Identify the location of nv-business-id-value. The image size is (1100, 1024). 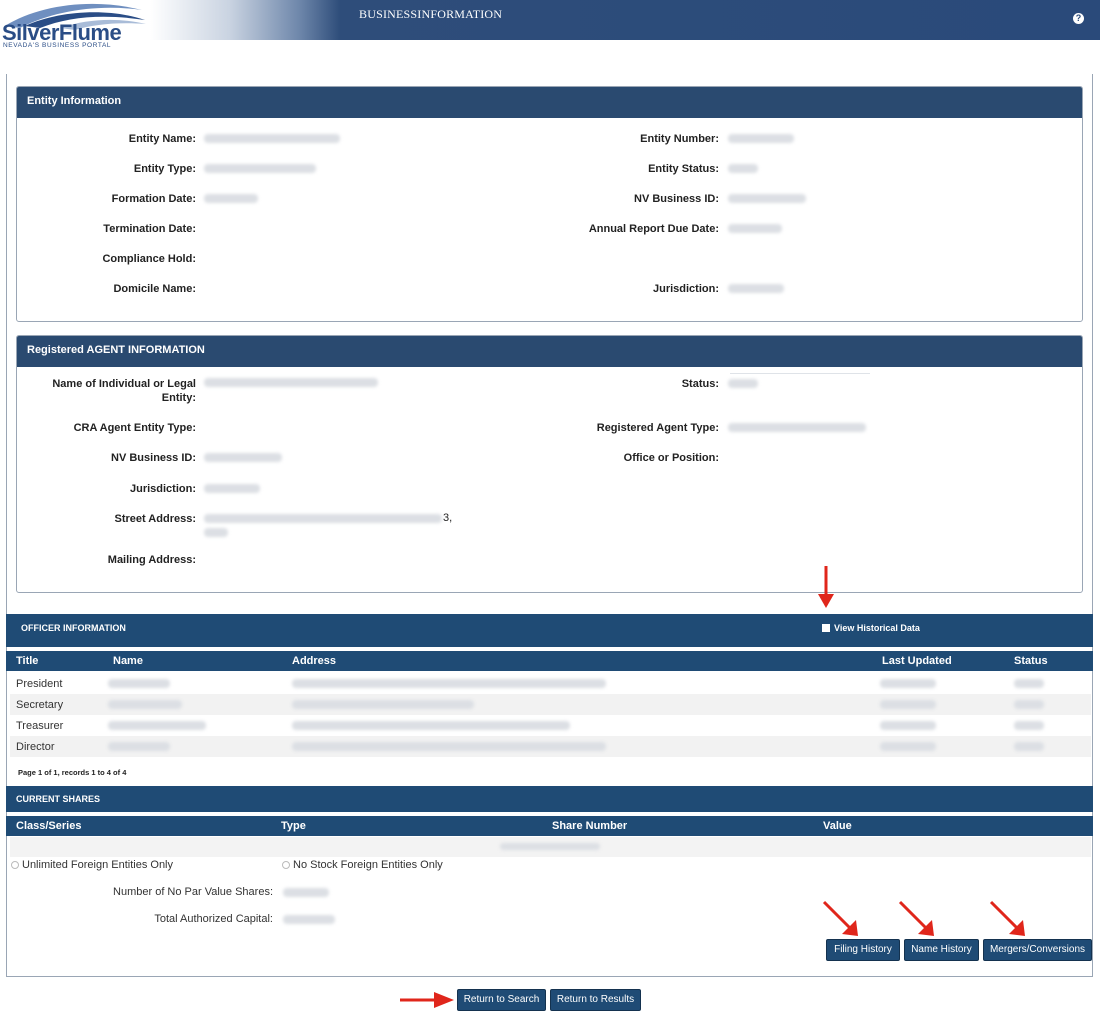
(767, 198).